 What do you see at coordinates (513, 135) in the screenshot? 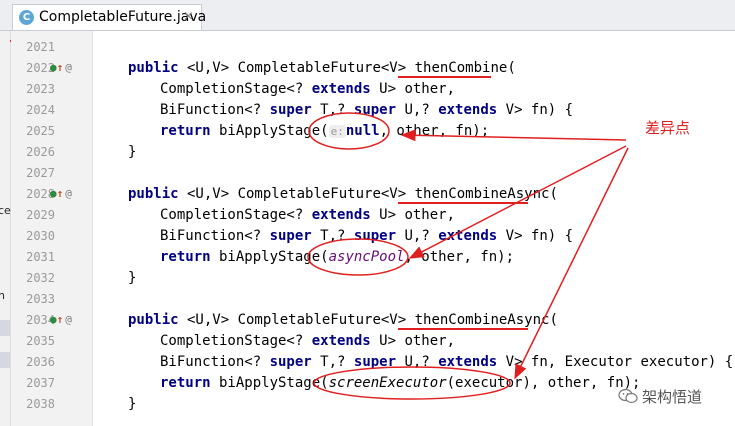
I see `arrow-to-null` at bounding box center [513, 135].